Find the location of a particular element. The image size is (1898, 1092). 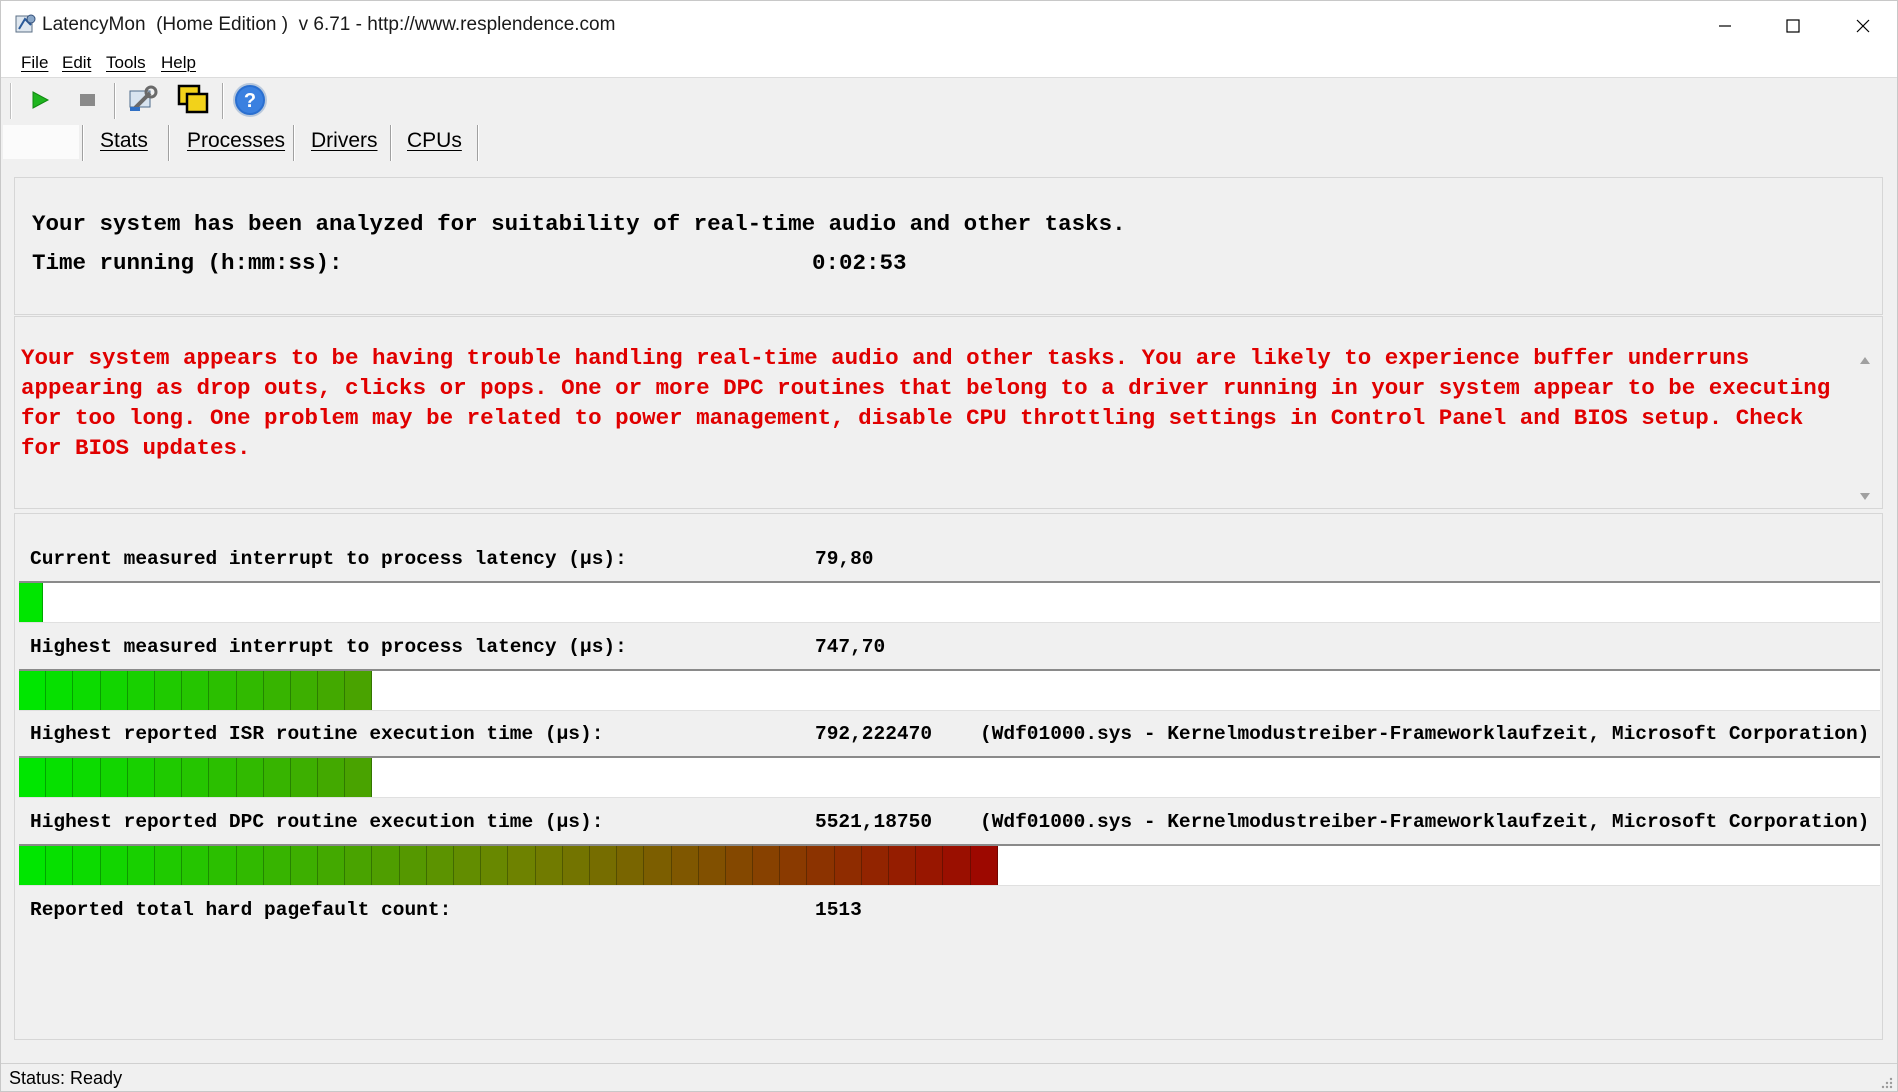

status-bar: Status: Ready is located at coordinates (949, 1077).